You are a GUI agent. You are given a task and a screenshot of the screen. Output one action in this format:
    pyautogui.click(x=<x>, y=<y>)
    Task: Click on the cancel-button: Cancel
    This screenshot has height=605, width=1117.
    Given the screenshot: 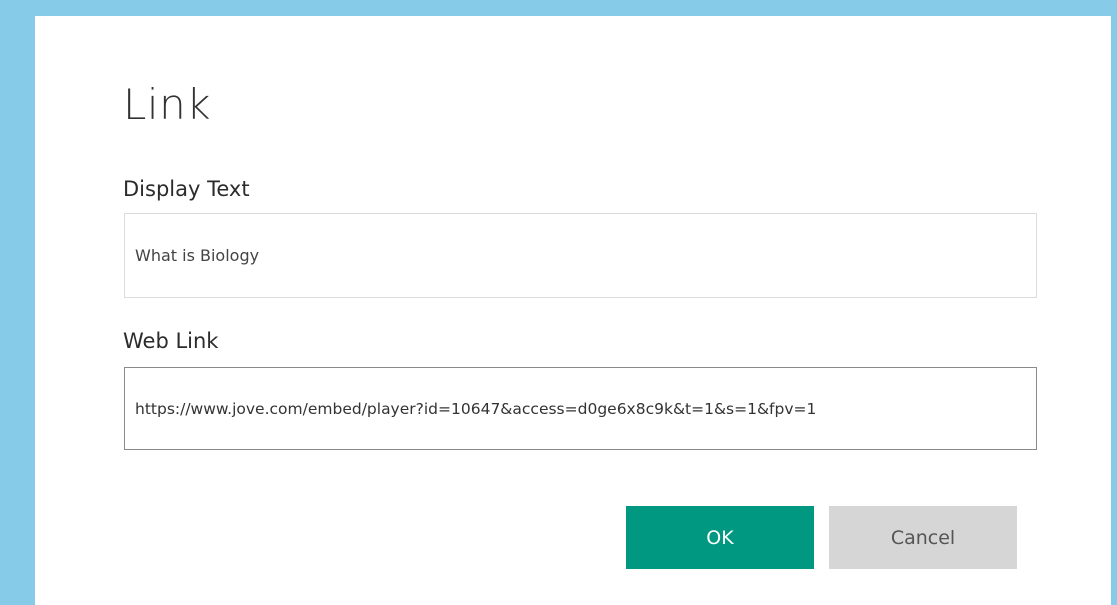 What is the action you would take?
    pyautogui.click(x=923, y=537)
    